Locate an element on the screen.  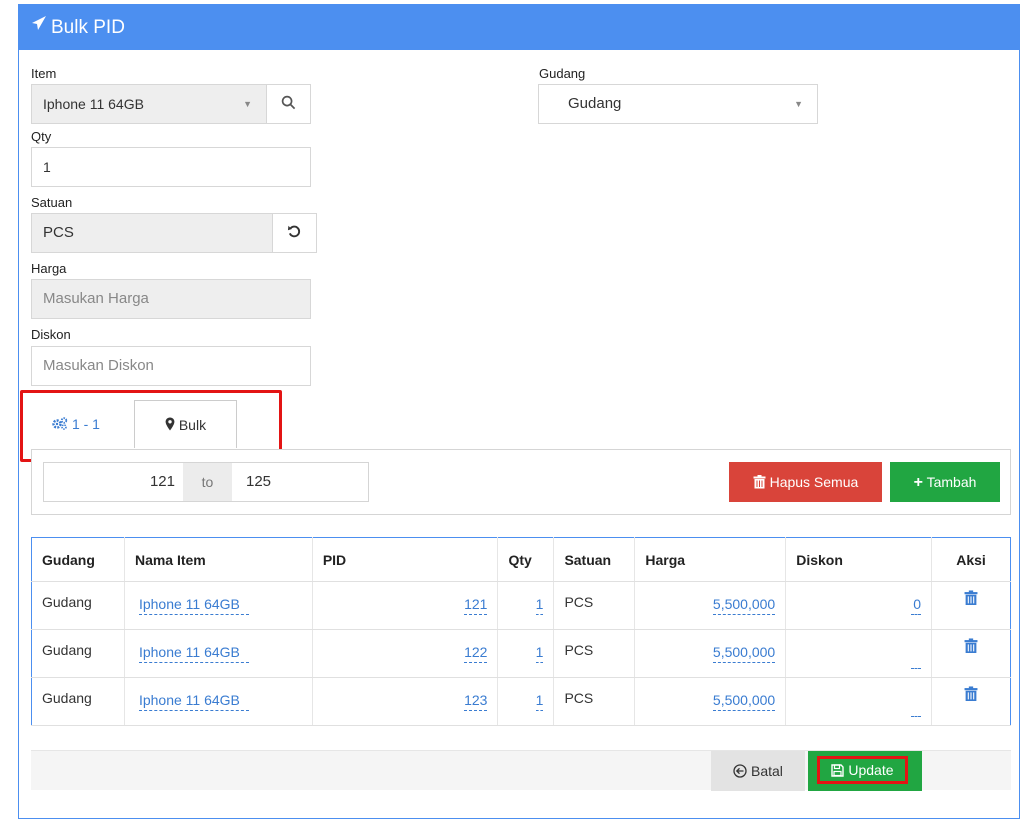
qty-input: 1 is located at coordinates (171, 167).